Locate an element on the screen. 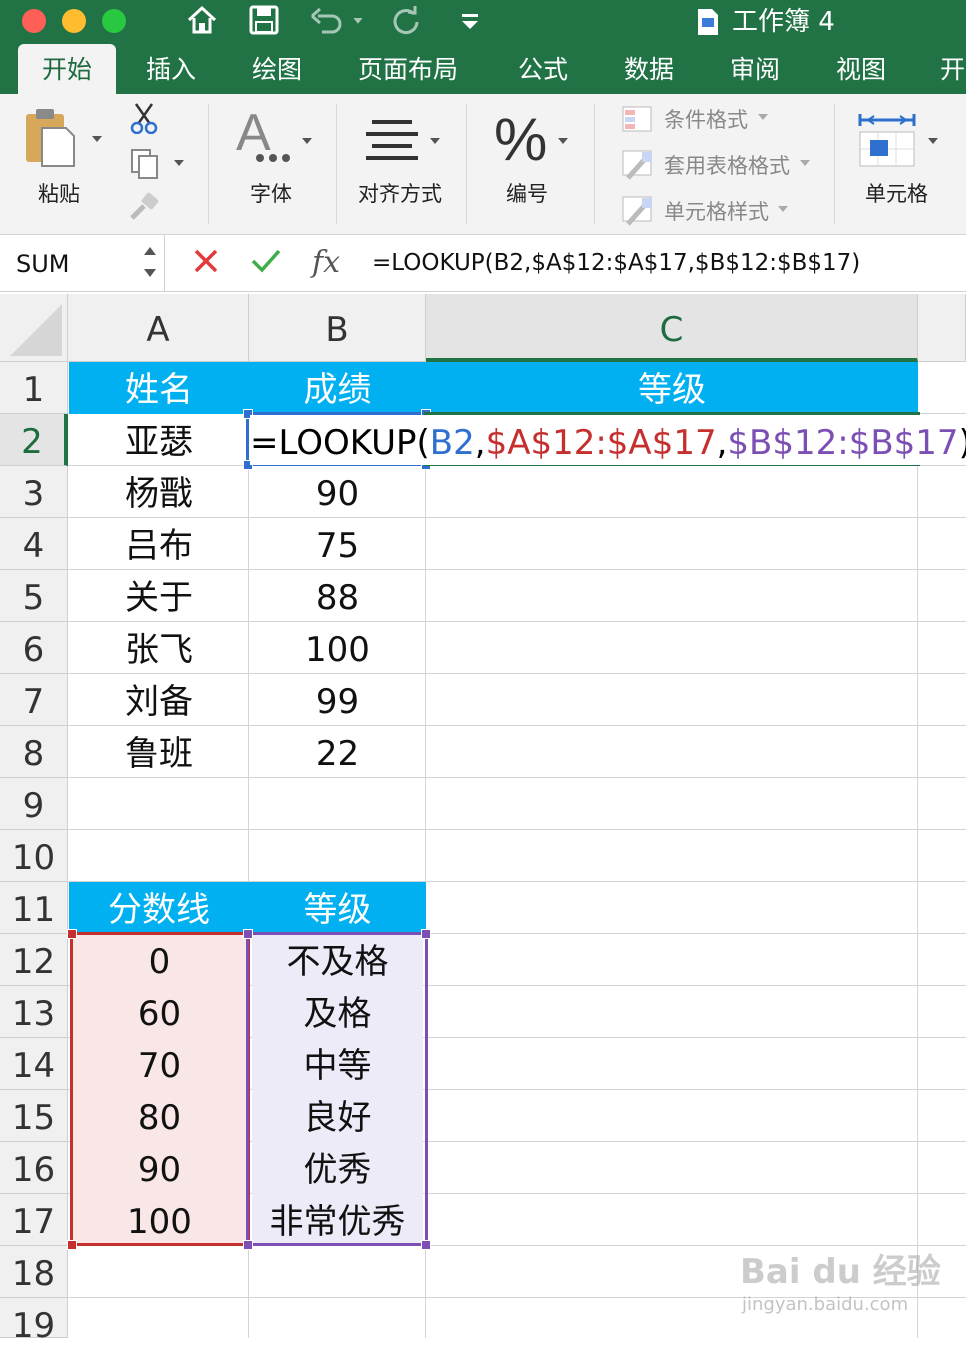  table-format-dropdown-icon is located at coordinates (805, 163).